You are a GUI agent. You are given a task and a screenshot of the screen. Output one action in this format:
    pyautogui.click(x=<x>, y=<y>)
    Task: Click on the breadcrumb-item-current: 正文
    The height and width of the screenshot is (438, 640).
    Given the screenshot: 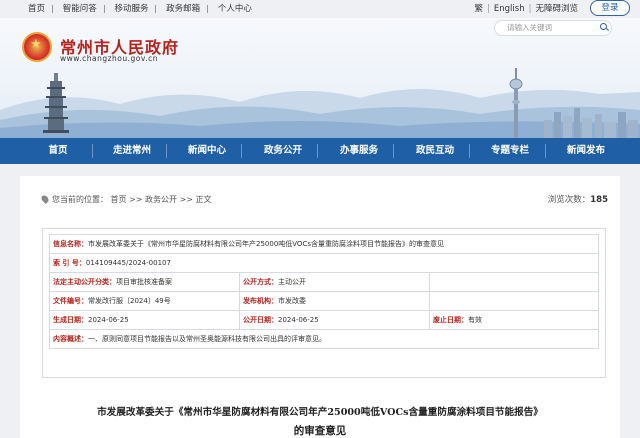 What is the action you would take?
    pyautogui.click(x=203, y=199)
    